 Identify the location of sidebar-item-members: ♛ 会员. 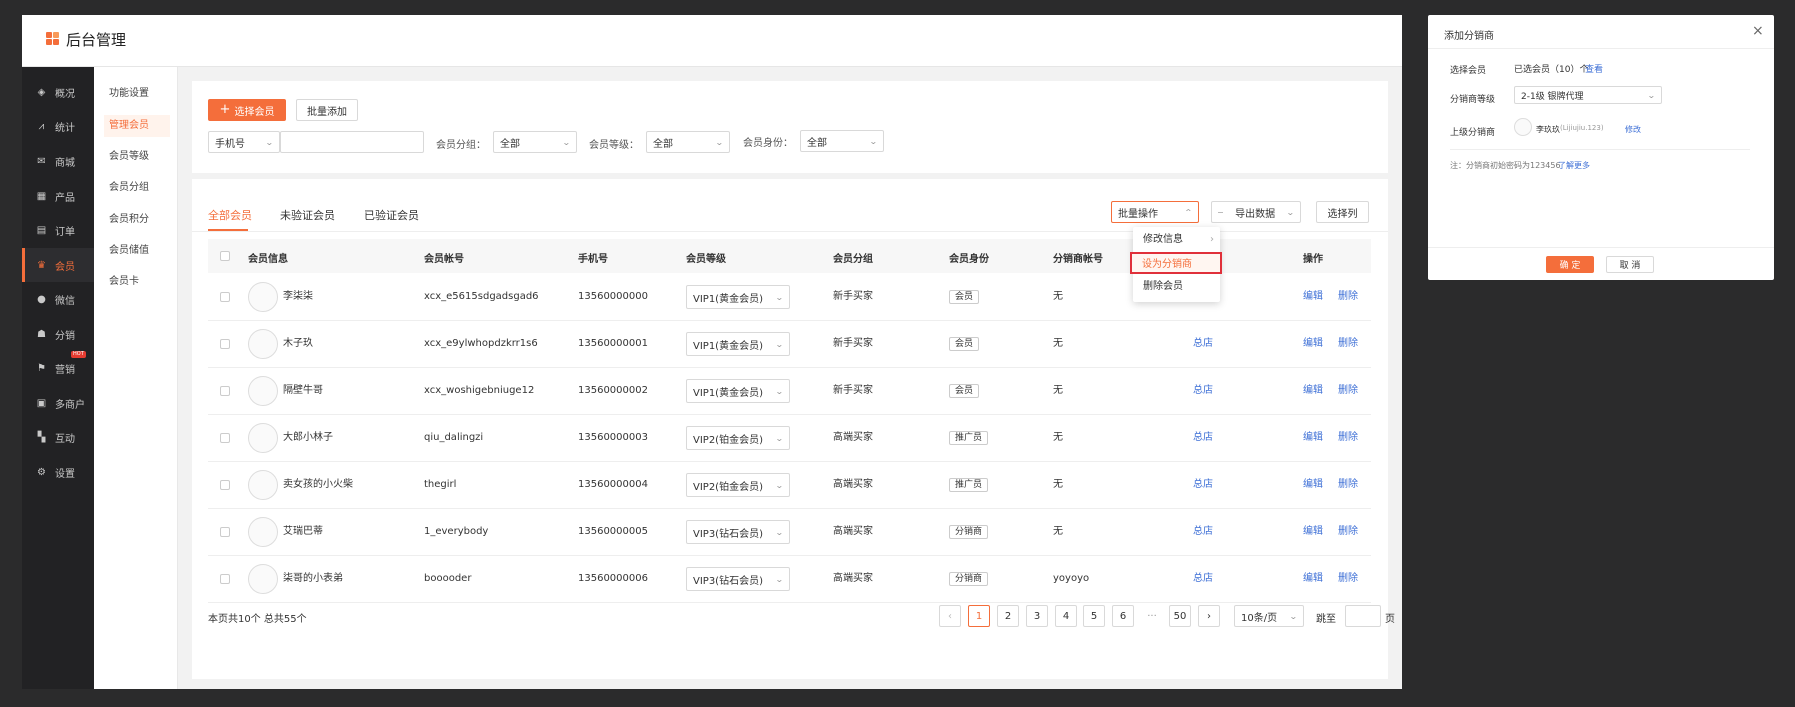
(58, 265).